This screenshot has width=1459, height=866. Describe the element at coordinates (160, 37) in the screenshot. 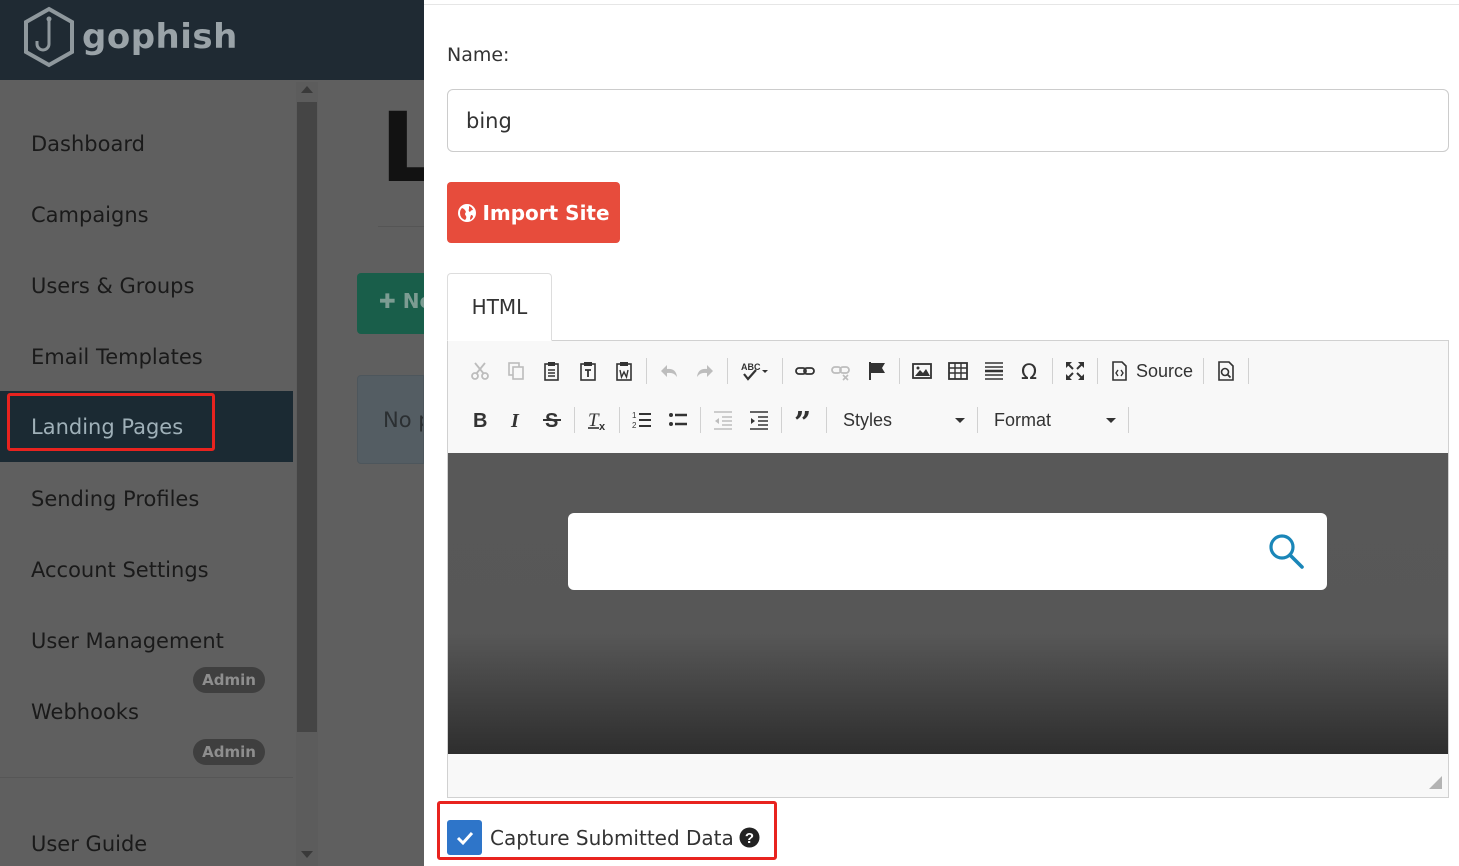

I see `brand-name: gophish` at that location.